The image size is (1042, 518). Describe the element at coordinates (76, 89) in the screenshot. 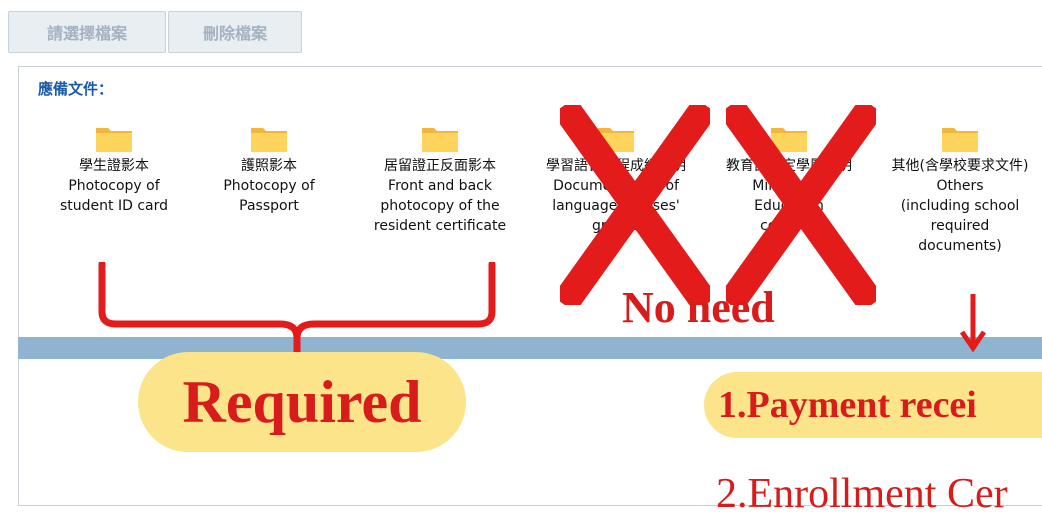

I see `panel-title: 應備文件：` at that location.